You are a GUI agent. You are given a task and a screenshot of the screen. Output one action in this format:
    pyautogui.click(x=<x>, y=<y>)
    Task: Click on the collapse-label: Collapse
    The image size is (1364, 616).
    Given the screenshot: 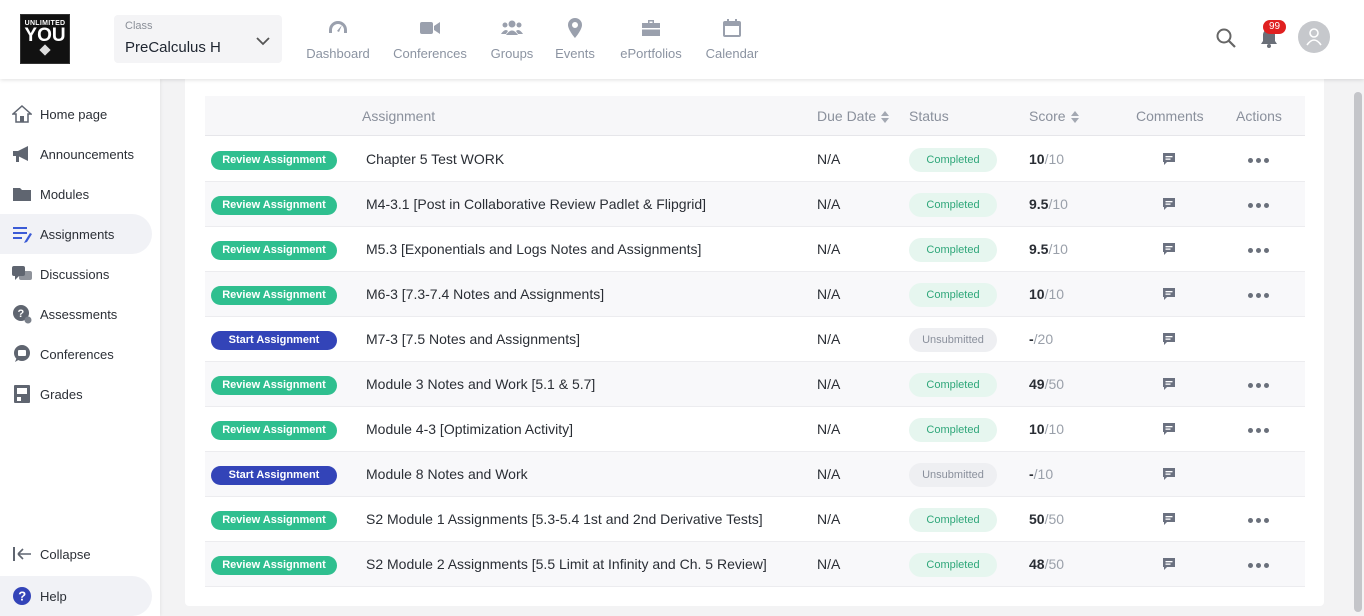 What is the action you would take?
    pyautogui.click(x=65, y=554)
    